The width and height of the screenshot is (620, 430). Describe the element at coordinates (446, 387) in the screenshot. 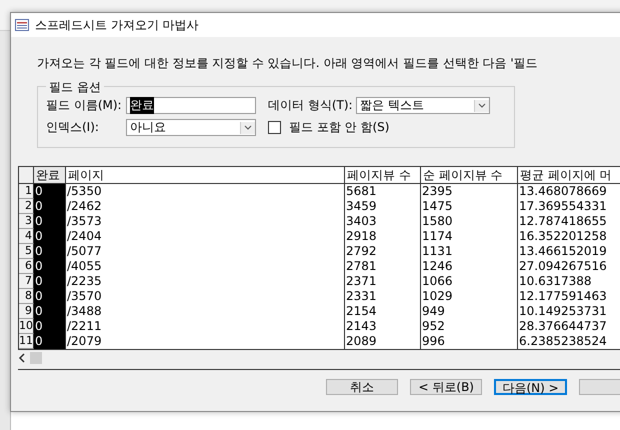

I see `wizard-button: < 뒤로(B)` at that location.